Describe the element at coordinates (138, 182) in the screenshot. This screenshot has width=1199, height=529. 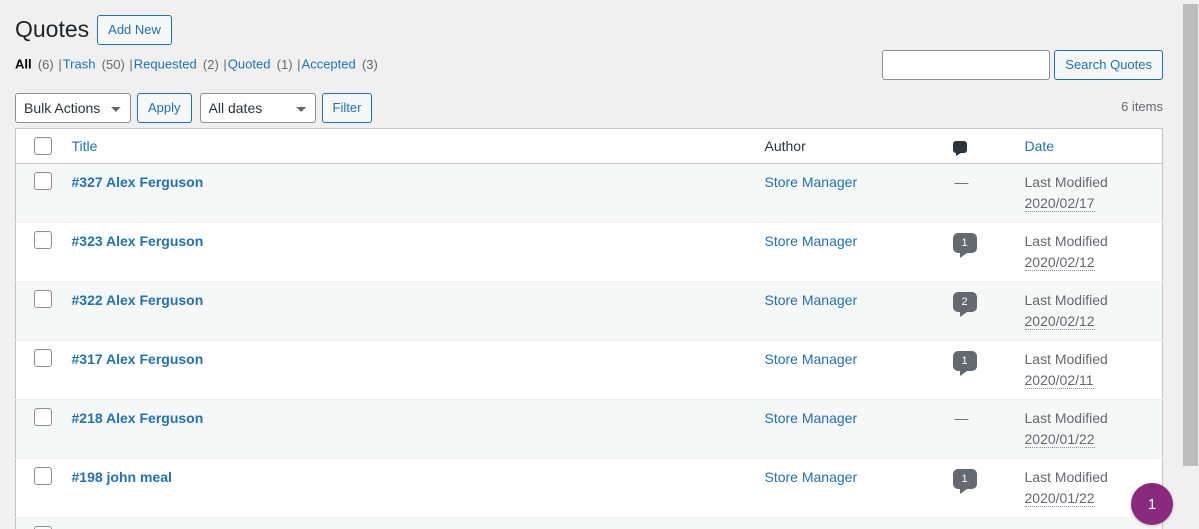
I see `row-title-link: #327 Alex Ferguson` at that location.